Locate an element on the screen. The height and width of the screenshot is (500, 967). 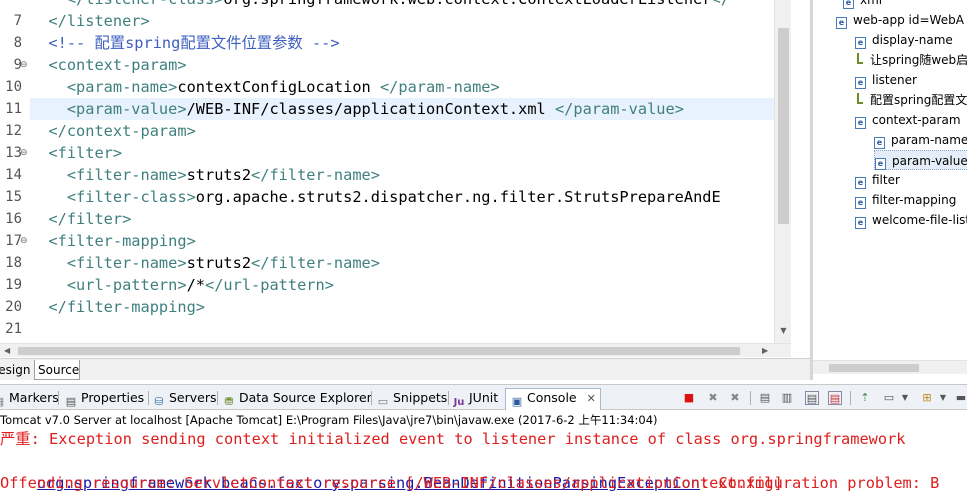
outline-item: e display-name is located at coordinates (904, 40).